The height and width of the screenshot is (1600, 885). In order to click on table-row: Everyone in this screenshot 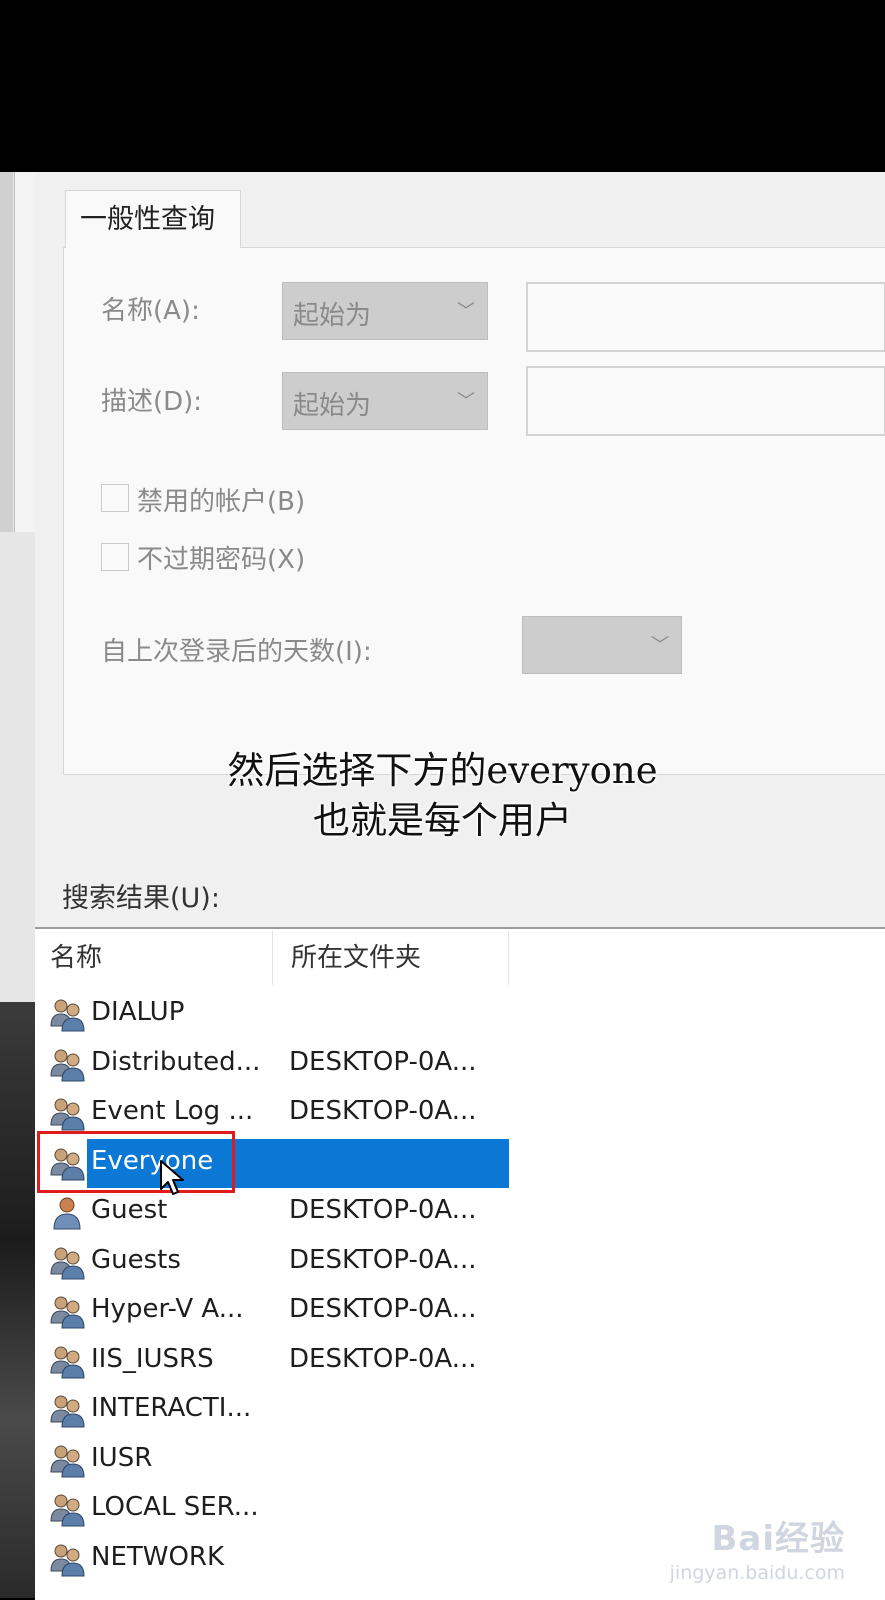, I will do `click(460, 1162)`.